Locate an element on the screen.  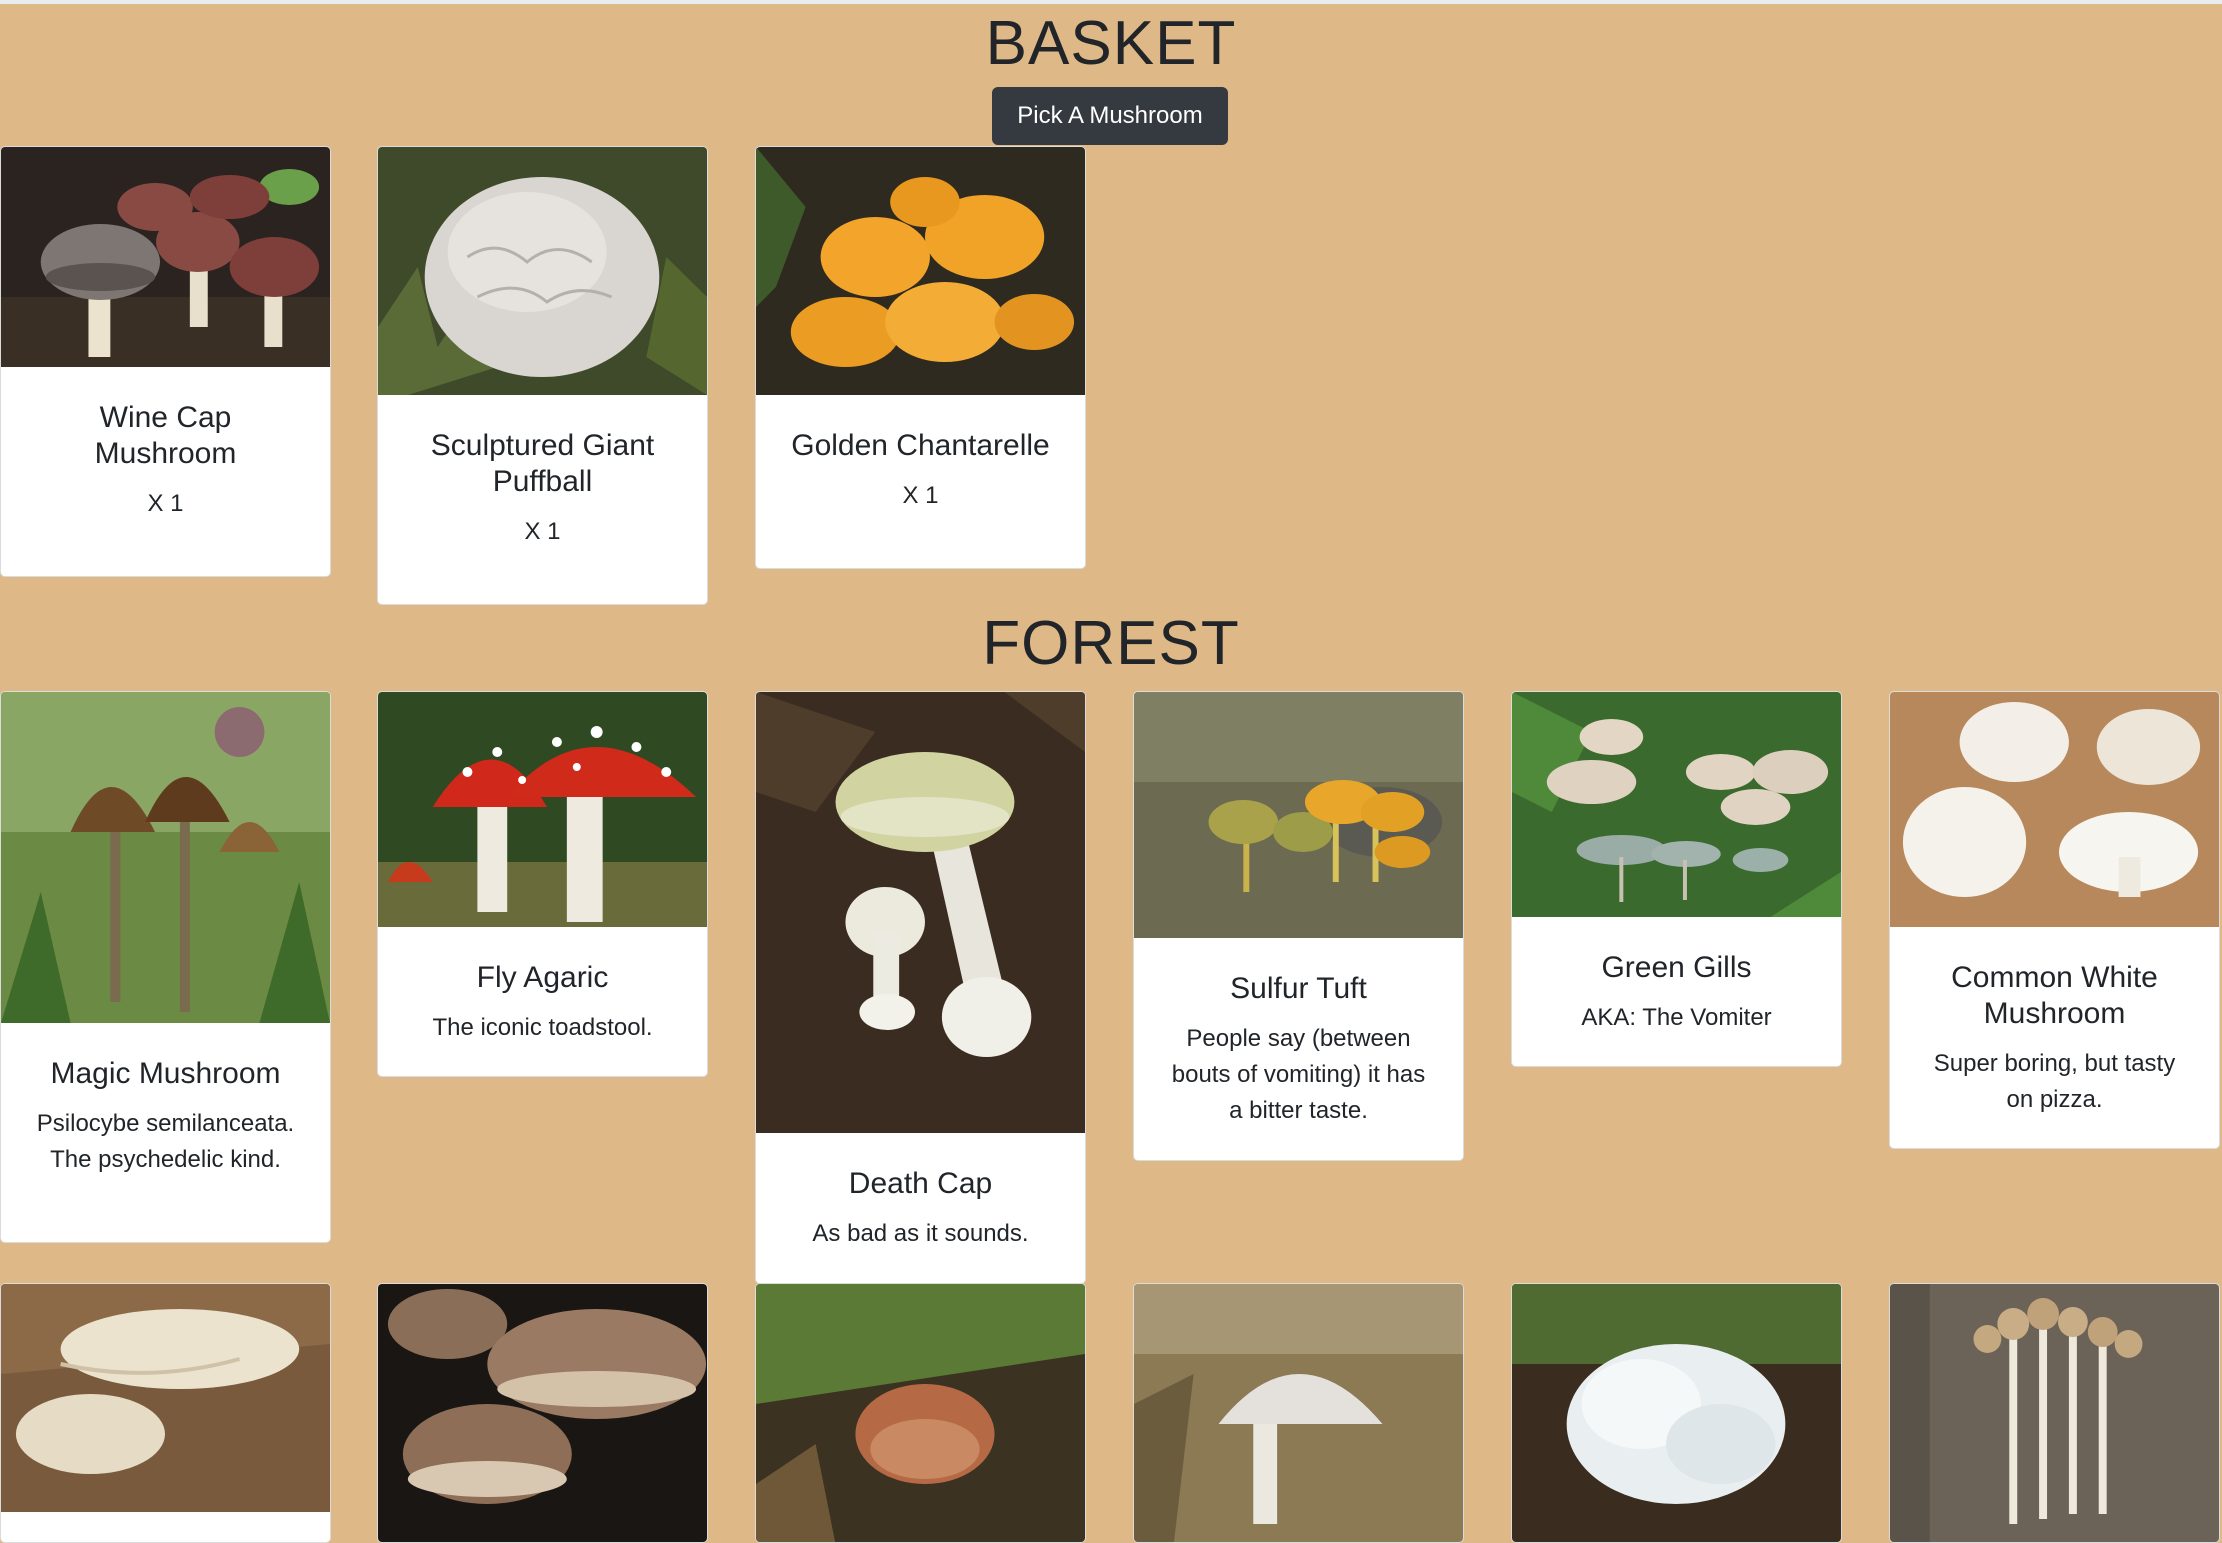
forest-card-shiitake is located at coordinates (542, 1413).